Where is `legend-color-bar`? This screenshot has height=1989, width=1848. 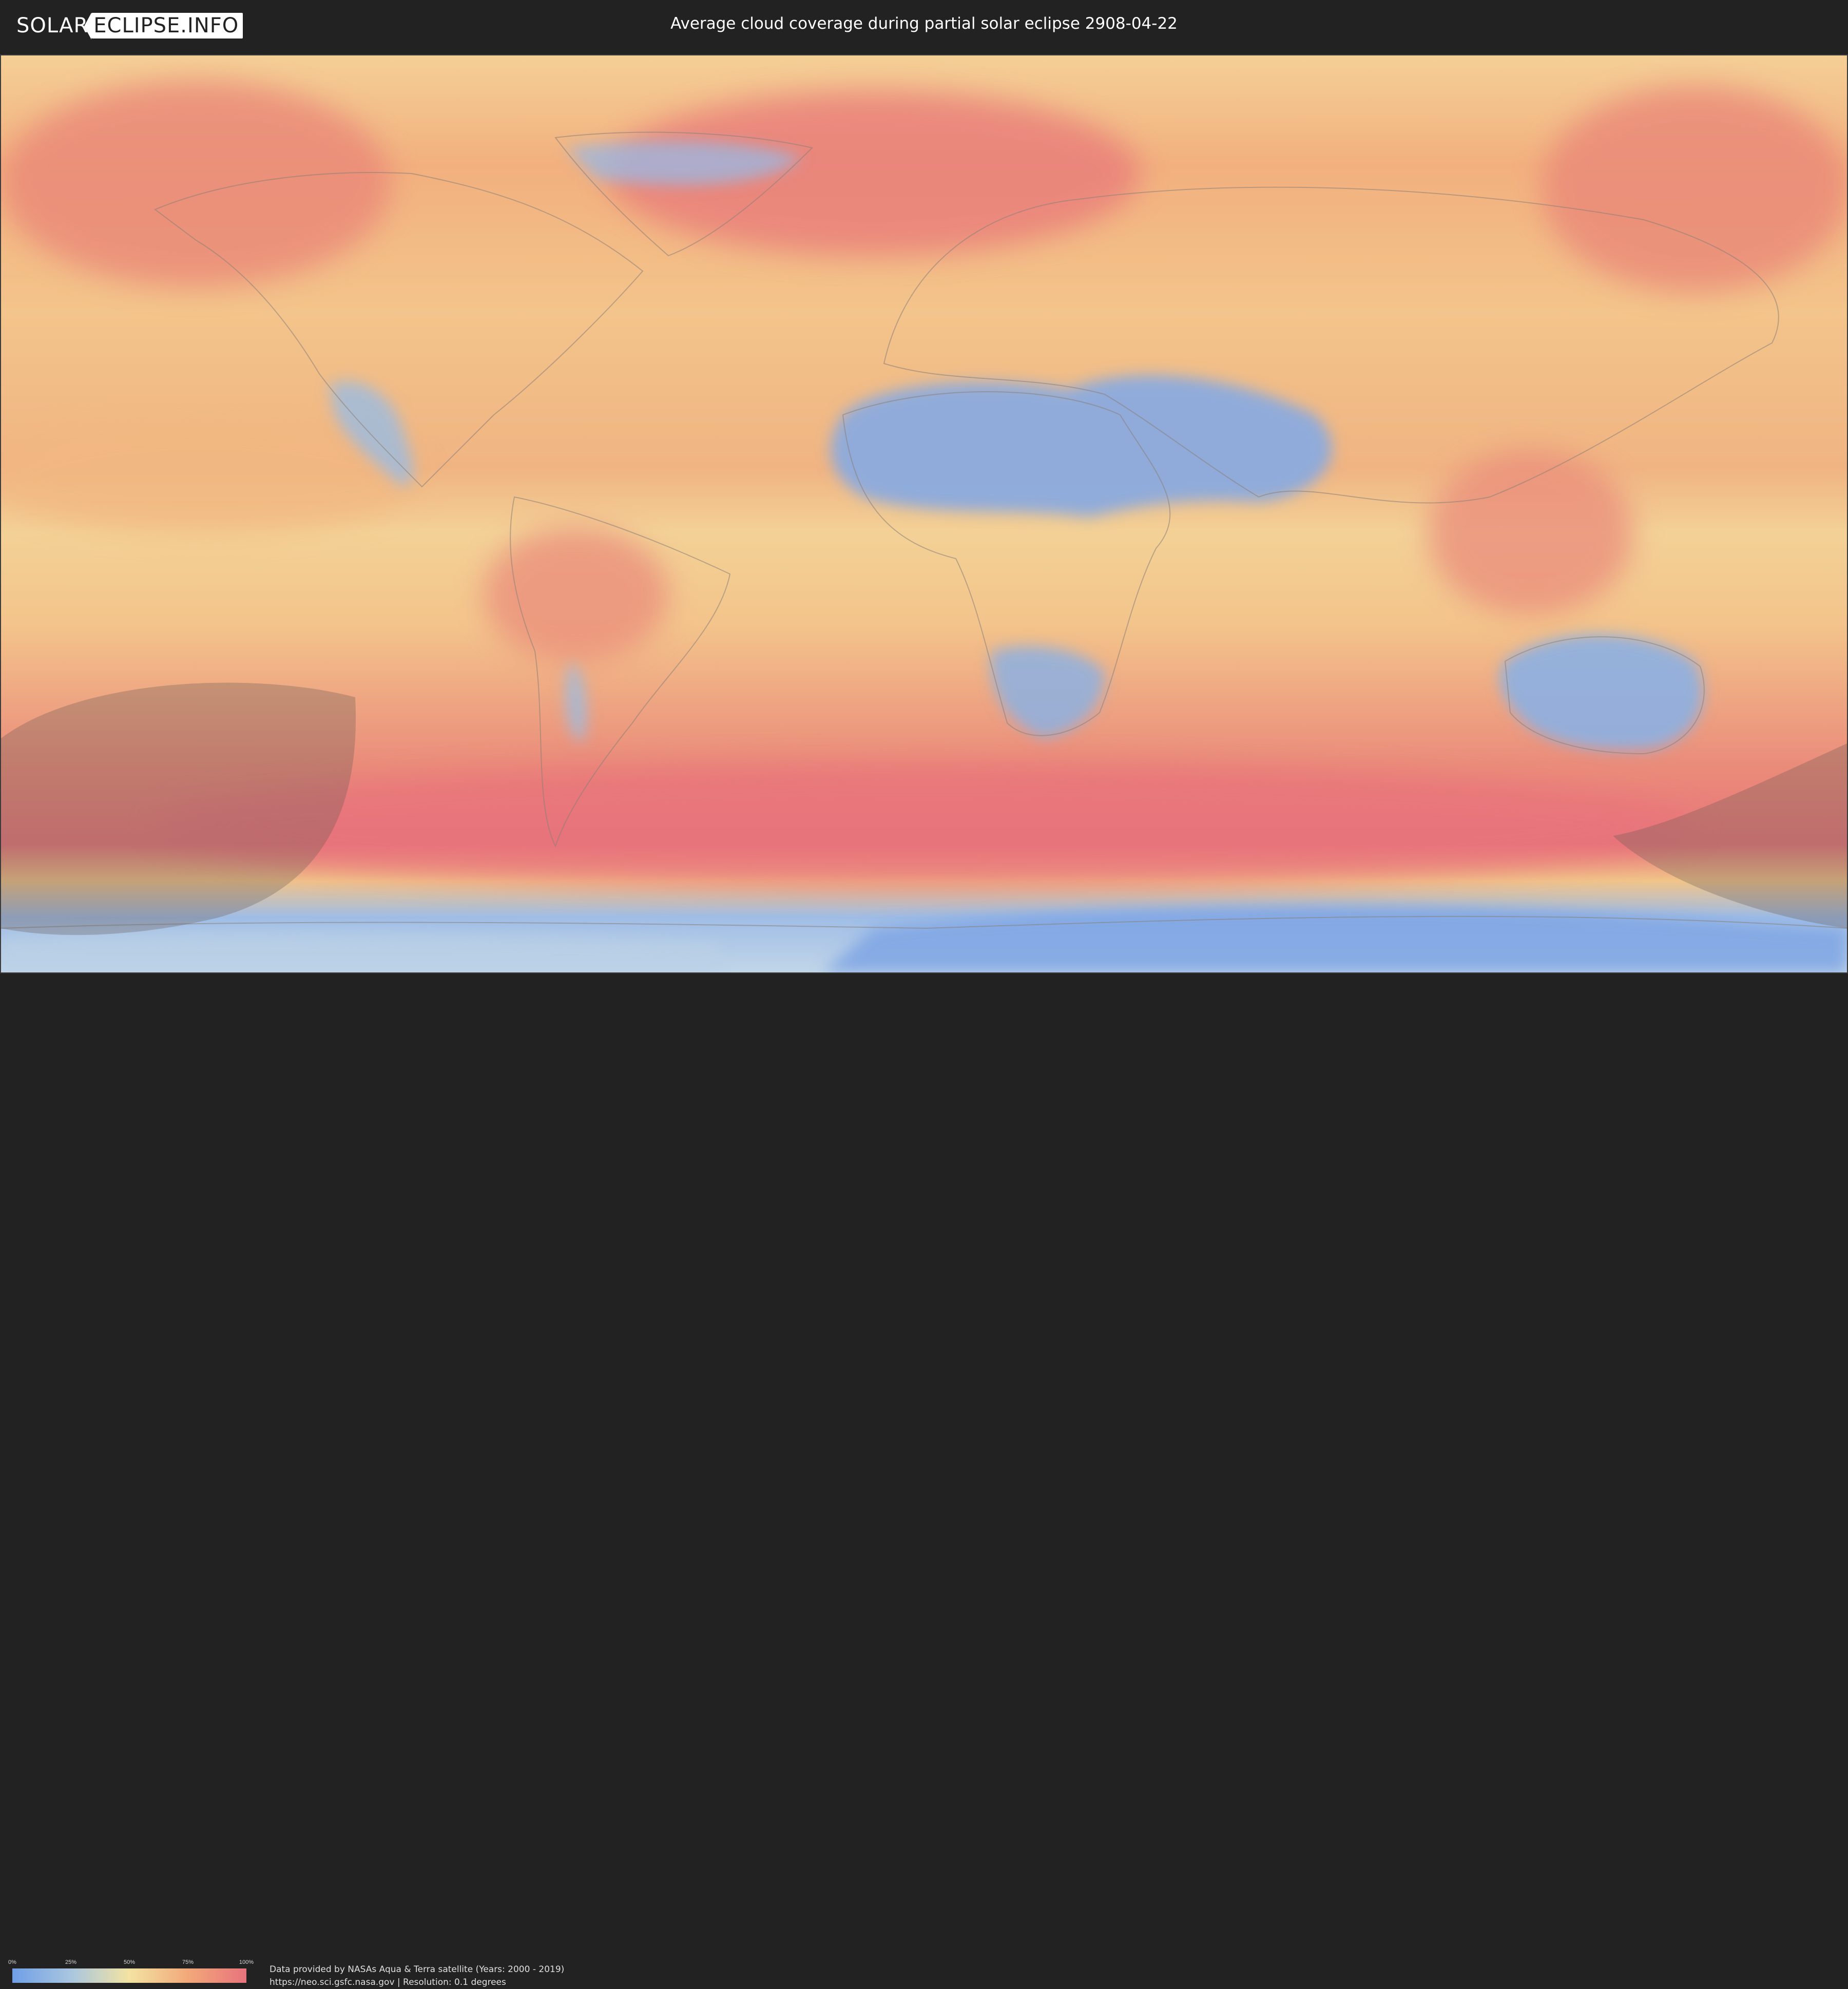
legend-color-bar is located at coordinates (129, 1975).